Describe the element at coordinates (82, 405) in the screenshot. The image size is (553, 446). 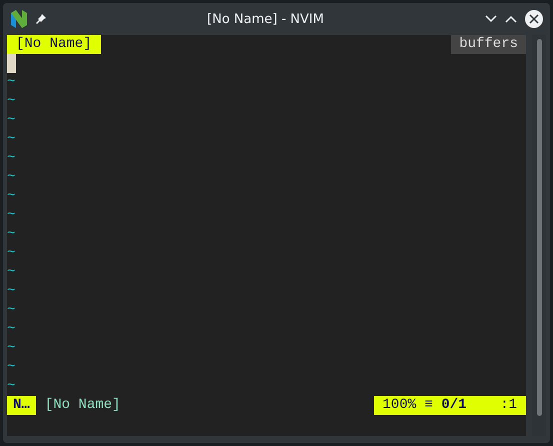
I see `file-name: [No Name]` at that location.